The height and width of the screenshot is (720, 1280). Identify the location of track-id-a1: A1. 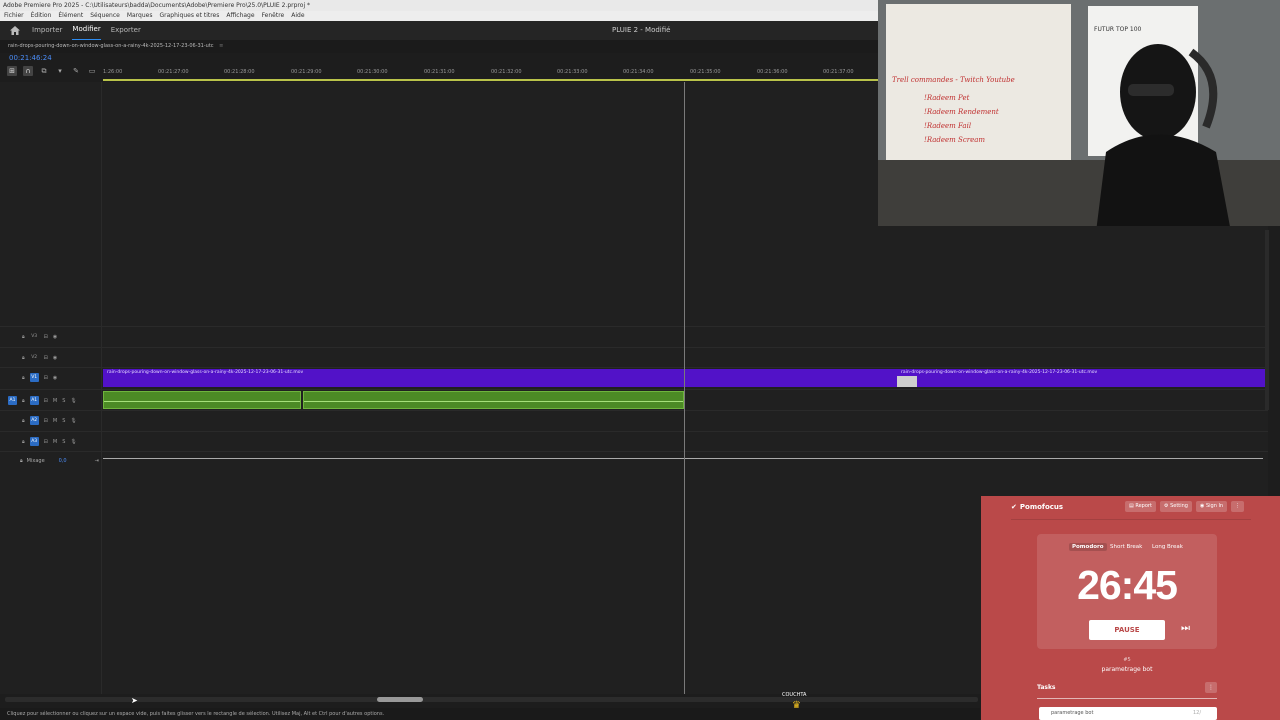
(34, 400).